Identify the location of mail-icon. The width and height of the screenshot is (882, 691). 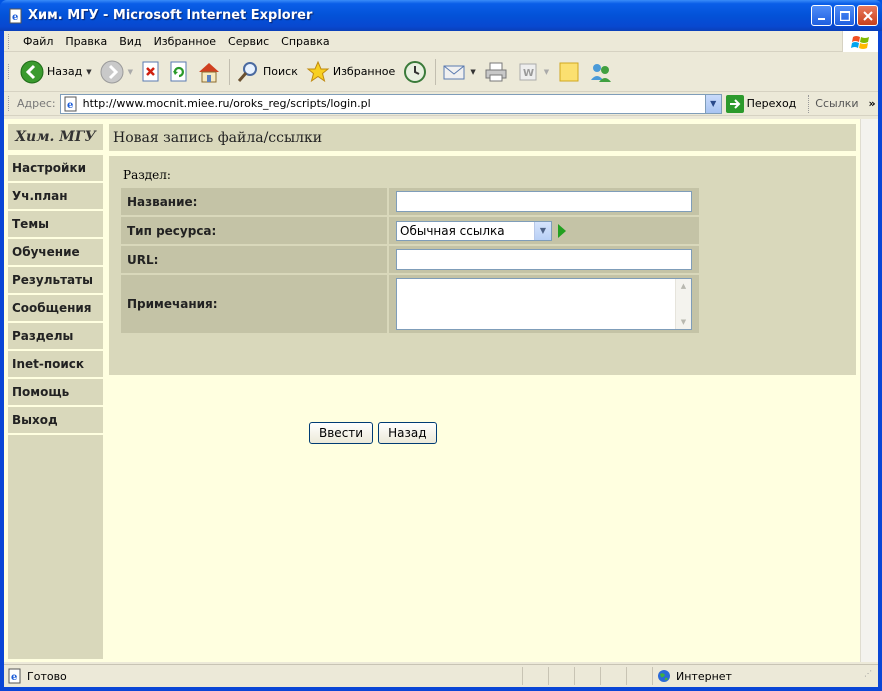
(454, 72).